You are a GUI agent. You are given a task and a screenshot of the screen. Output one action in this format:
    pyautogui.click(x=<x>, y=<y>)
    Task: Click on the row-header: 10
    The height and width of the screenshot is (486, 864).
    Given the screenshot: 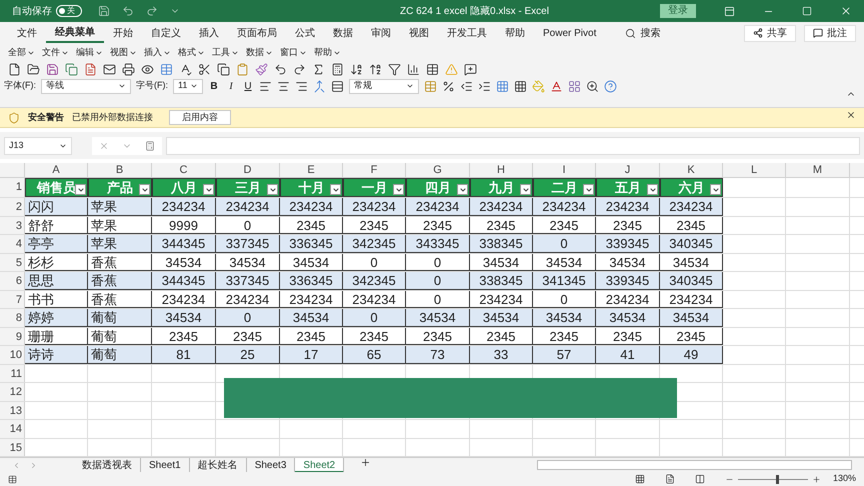 What is the action you would take?
    pyautogui.click(x=12, y=355)
    